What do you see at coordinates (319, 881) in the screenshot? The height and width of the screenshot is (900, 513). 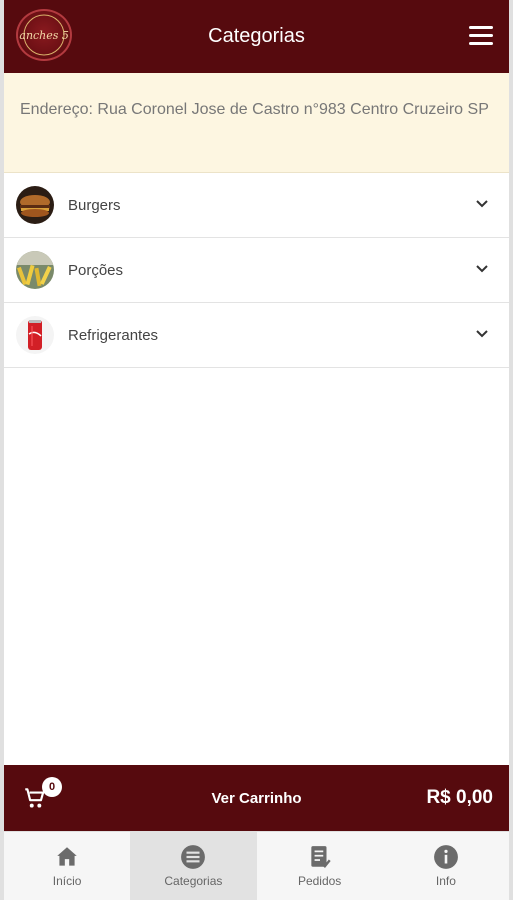 I see `nav-label: Pedidos` at bounding box center [319, 881].